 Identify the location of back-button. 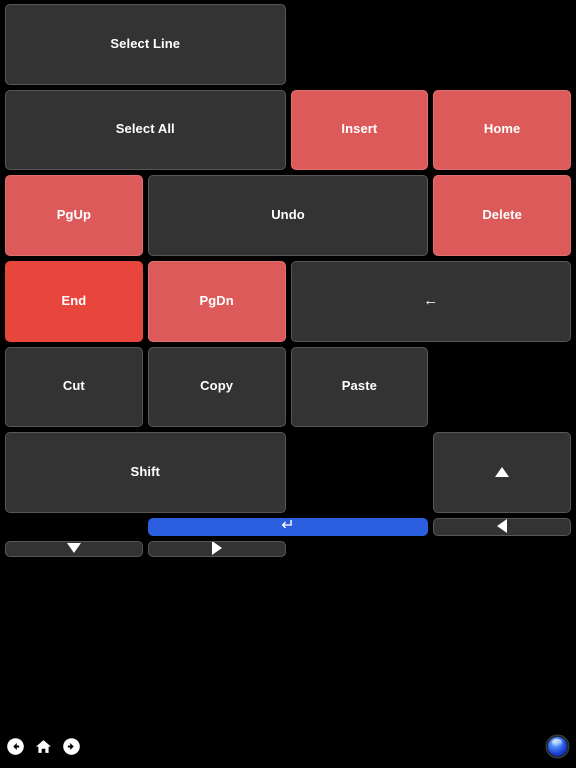
(15, 746).